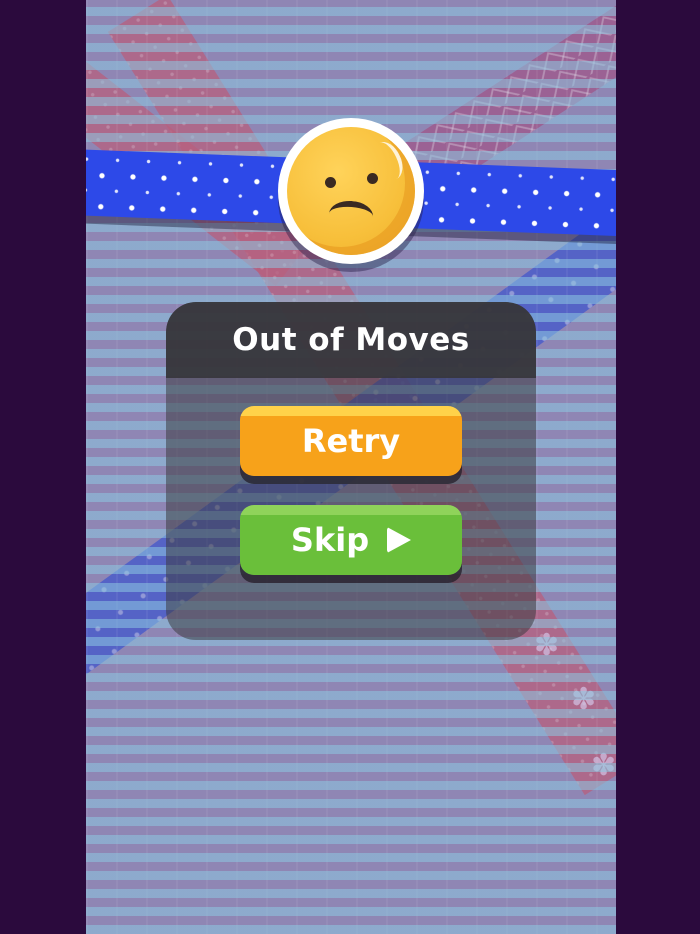 The width and height of the screenshot is (700, 934). I want to click on sad-face-icon, so click(351, 191).